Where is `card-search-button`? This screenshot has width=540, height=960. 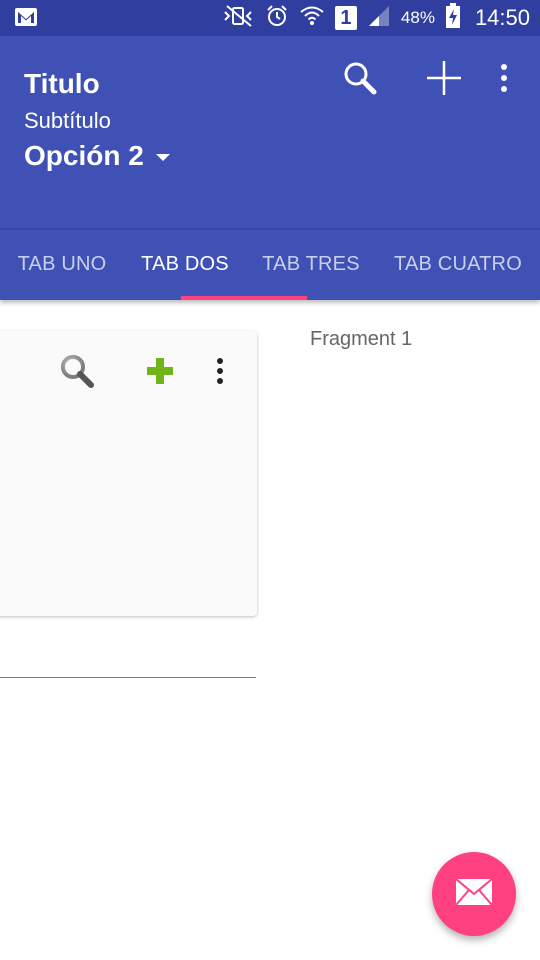 card-search-button is located at coordinates (77, 373).